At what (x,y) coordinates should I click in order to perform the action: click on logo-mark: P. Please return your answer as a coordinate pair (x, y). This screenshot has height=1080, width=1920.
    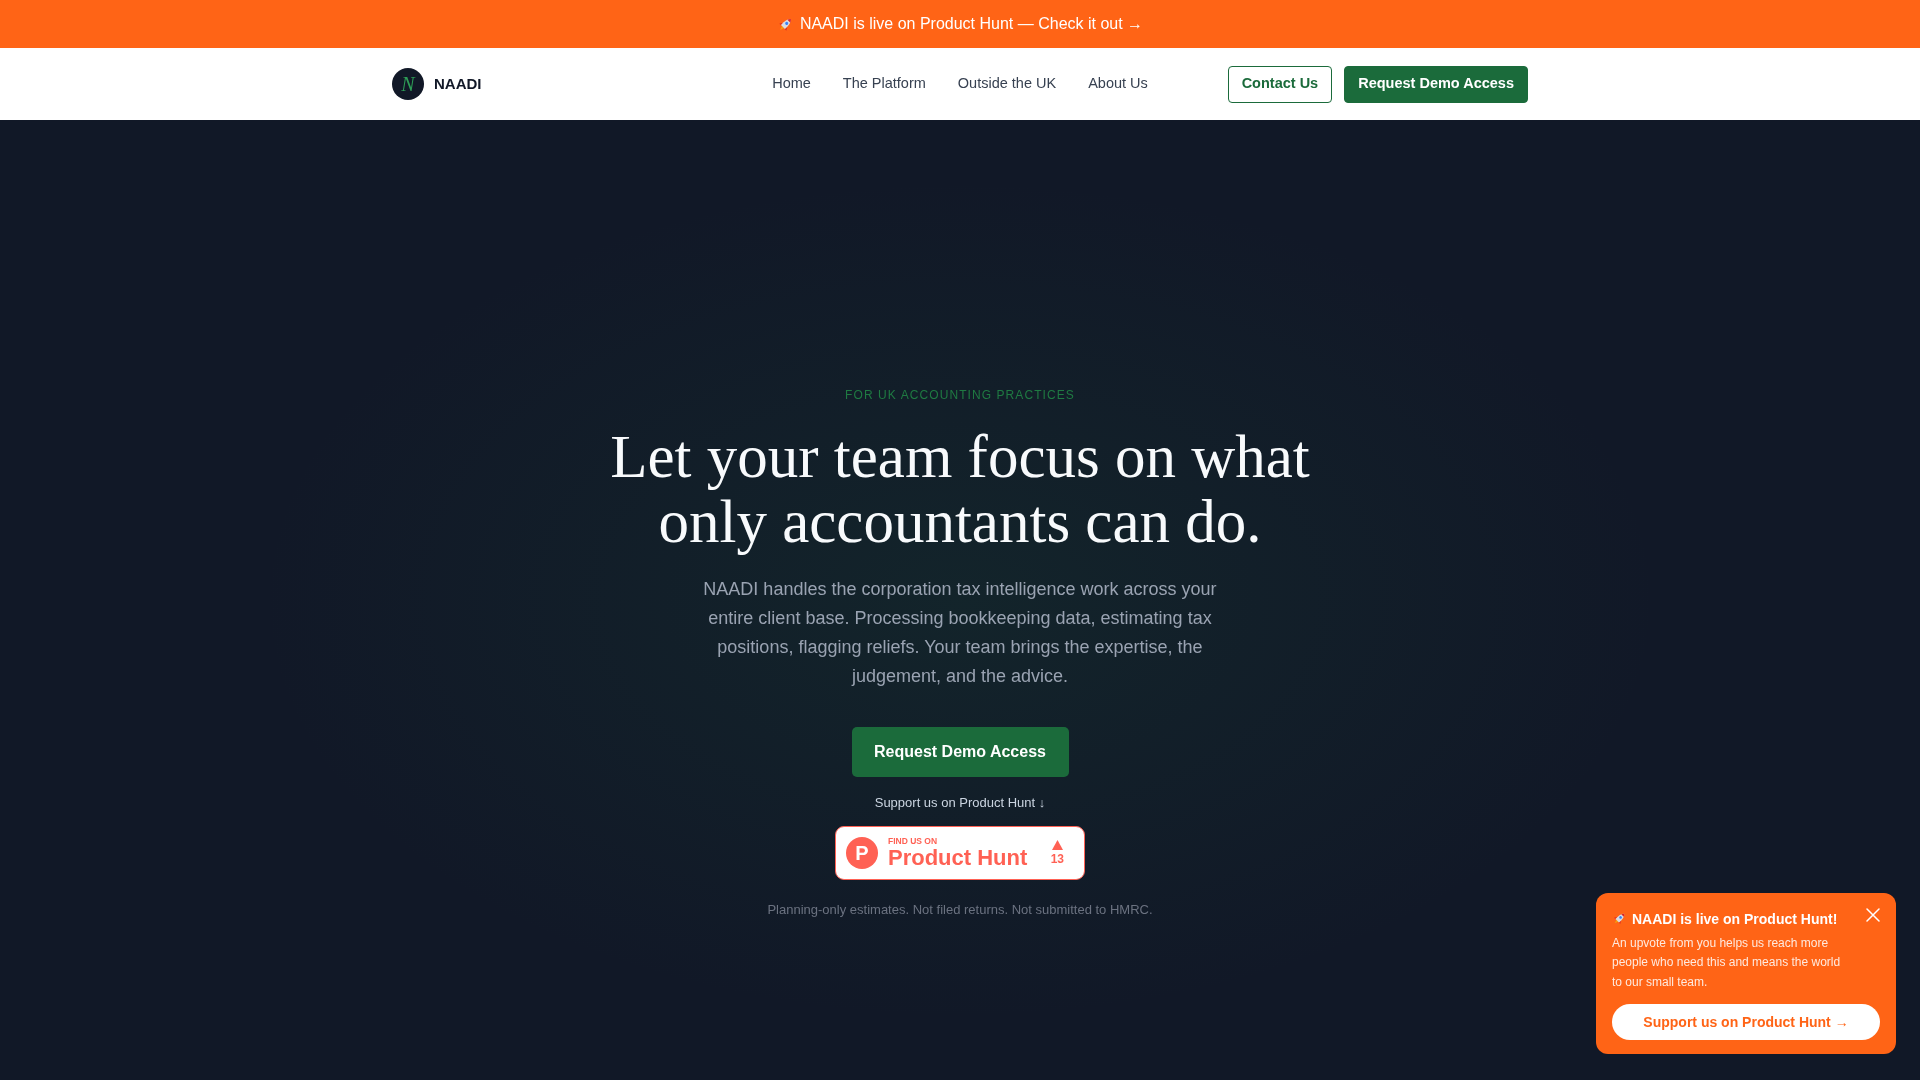
    Looking at the image, I should click on (862, 853).